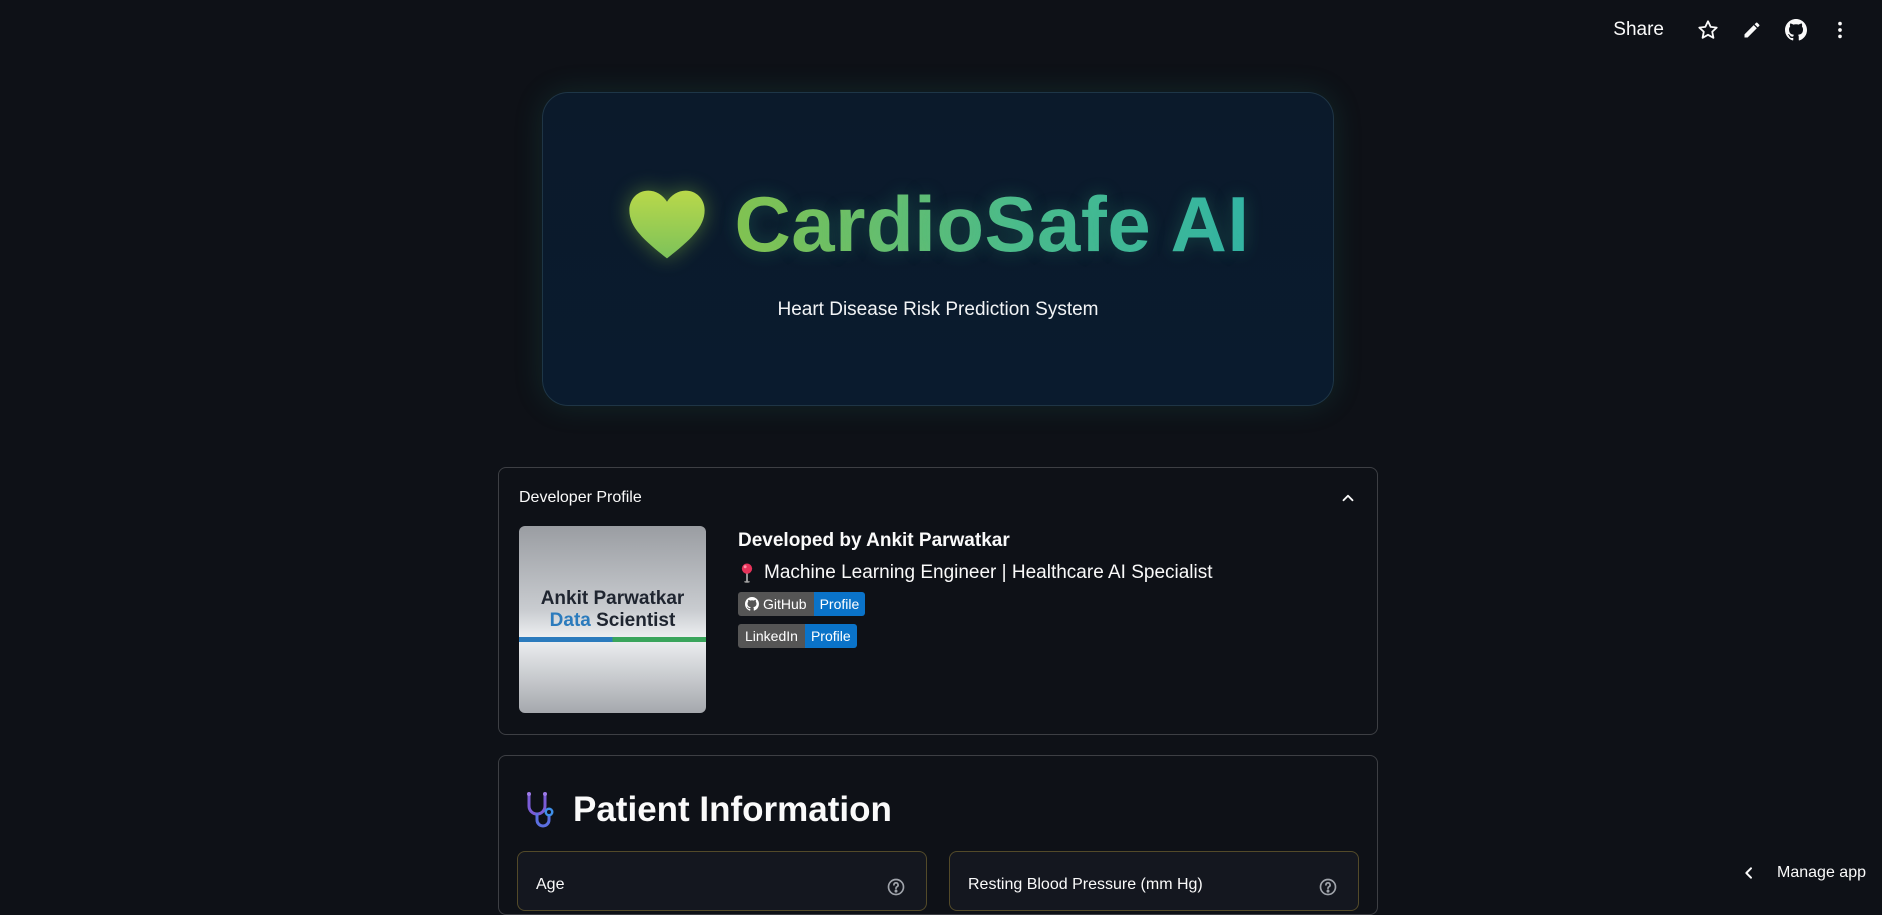 This screenshot has height=915, width=1882. What do you see at coordinates (1085, 885) in the screenshot?
I see `resting-blood-pressure-label: Resting Blood Pressure (mm Hg)` at bounding box center [1085, 885].